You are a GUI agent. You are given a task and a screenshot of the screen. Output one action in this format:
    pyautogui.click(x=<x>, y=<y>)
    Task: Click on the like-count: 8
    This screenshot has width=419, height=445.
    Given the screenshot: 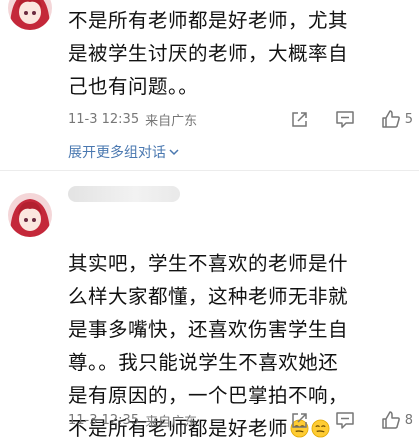 What is the action you would take?
    pyautogui.click(x=408, y=420)
    